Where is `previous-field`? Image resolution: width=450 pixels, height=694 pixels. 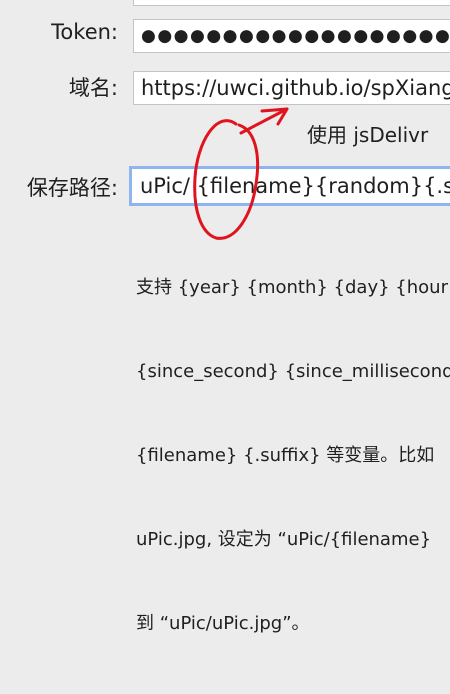
previous-field is located at coordinates (291, 3).